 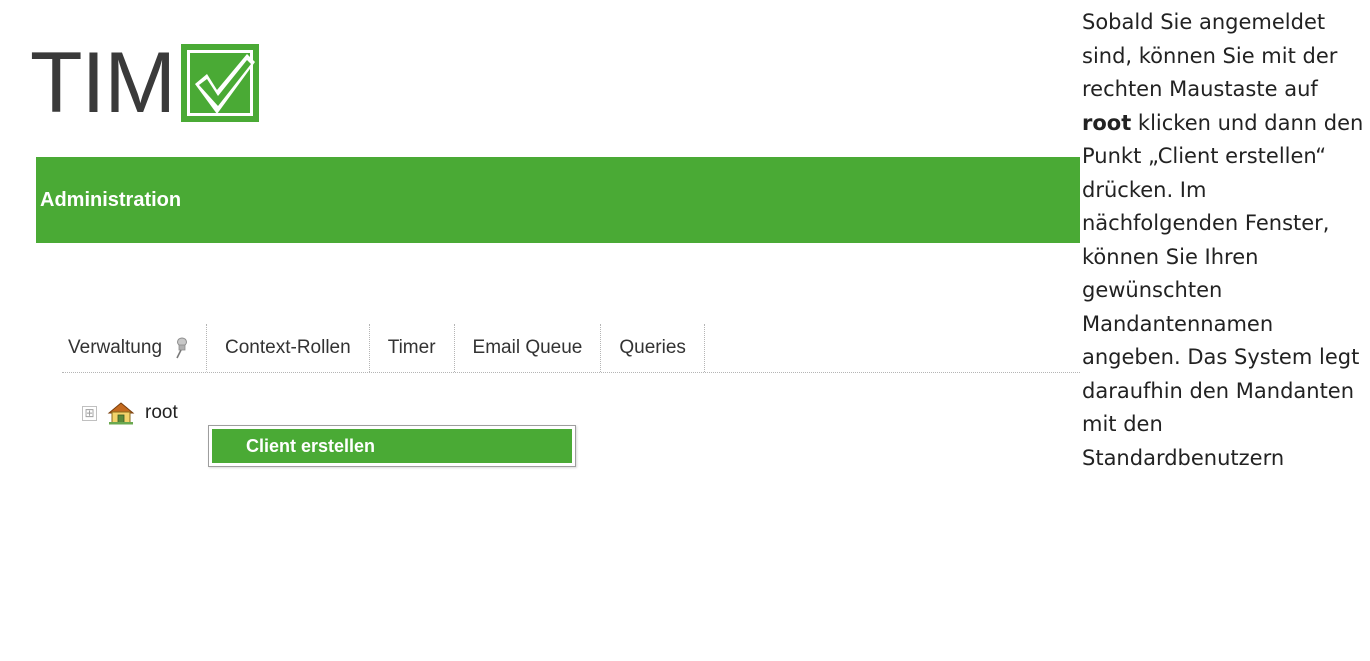 I want to click on root-label: root, so click(x=161, y=413).